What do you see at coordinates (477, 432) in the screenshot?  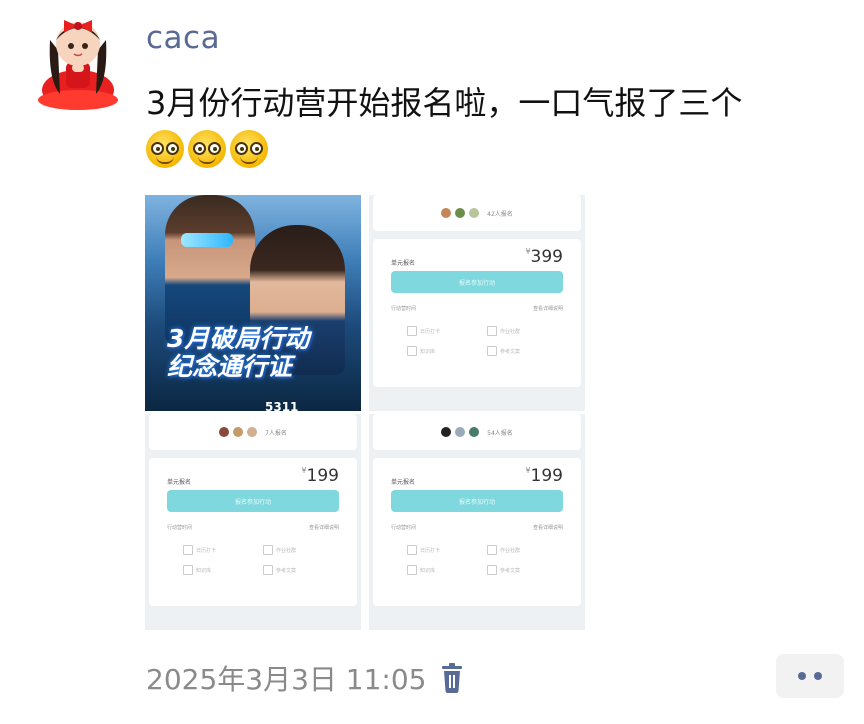 I see `card-header: 54人报名` at bounding box center [477, 432].